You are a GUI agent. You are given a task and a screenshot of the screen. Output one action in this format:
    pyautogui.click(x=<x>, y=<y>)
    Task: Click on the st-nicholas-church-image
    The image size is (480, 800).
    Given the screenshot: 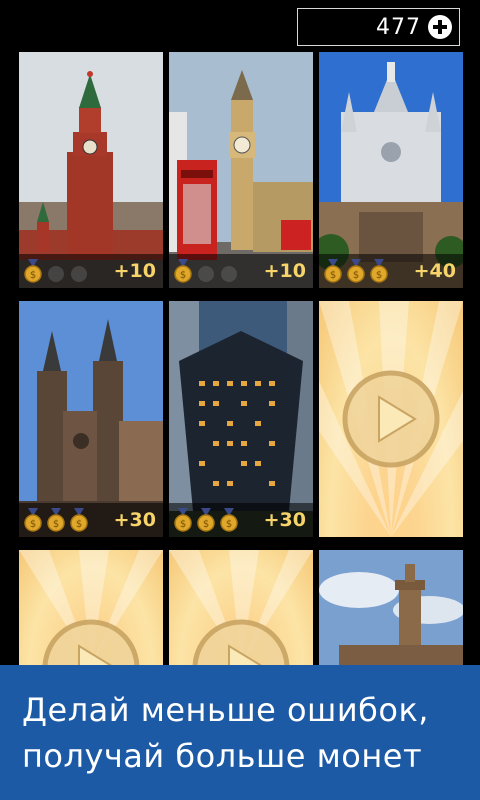 What is the action you would take?
    pyautogui.click(x=91, y=419)
    